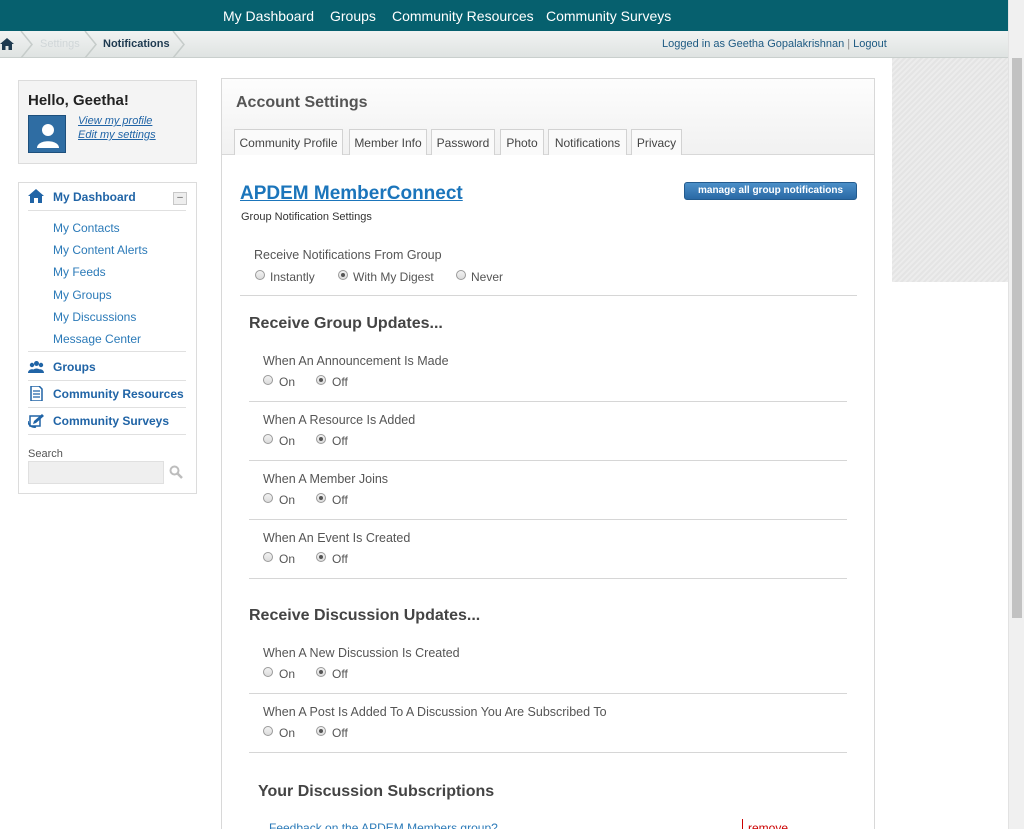 The height and width of the screenshot is (829, 1024). I want to click on nav-groups: Groups, so click(353, 16).